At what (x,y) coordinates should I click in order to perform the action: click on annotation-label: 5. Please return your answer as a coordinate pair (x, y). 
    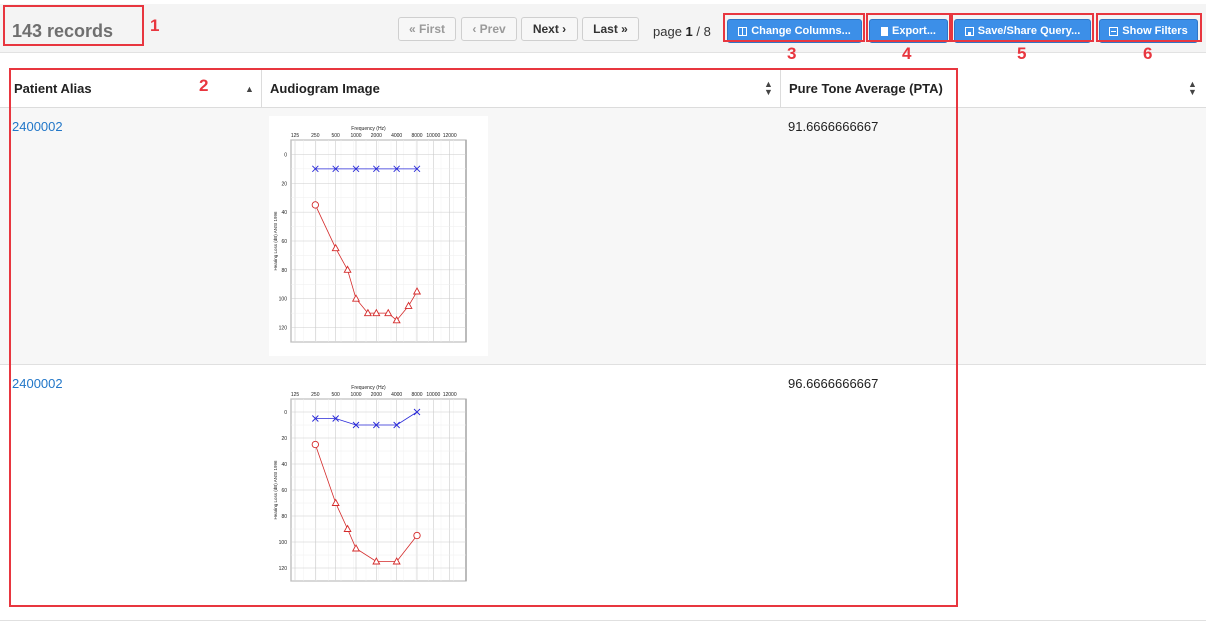
    Looking at the image, I should click on (1022, 53).